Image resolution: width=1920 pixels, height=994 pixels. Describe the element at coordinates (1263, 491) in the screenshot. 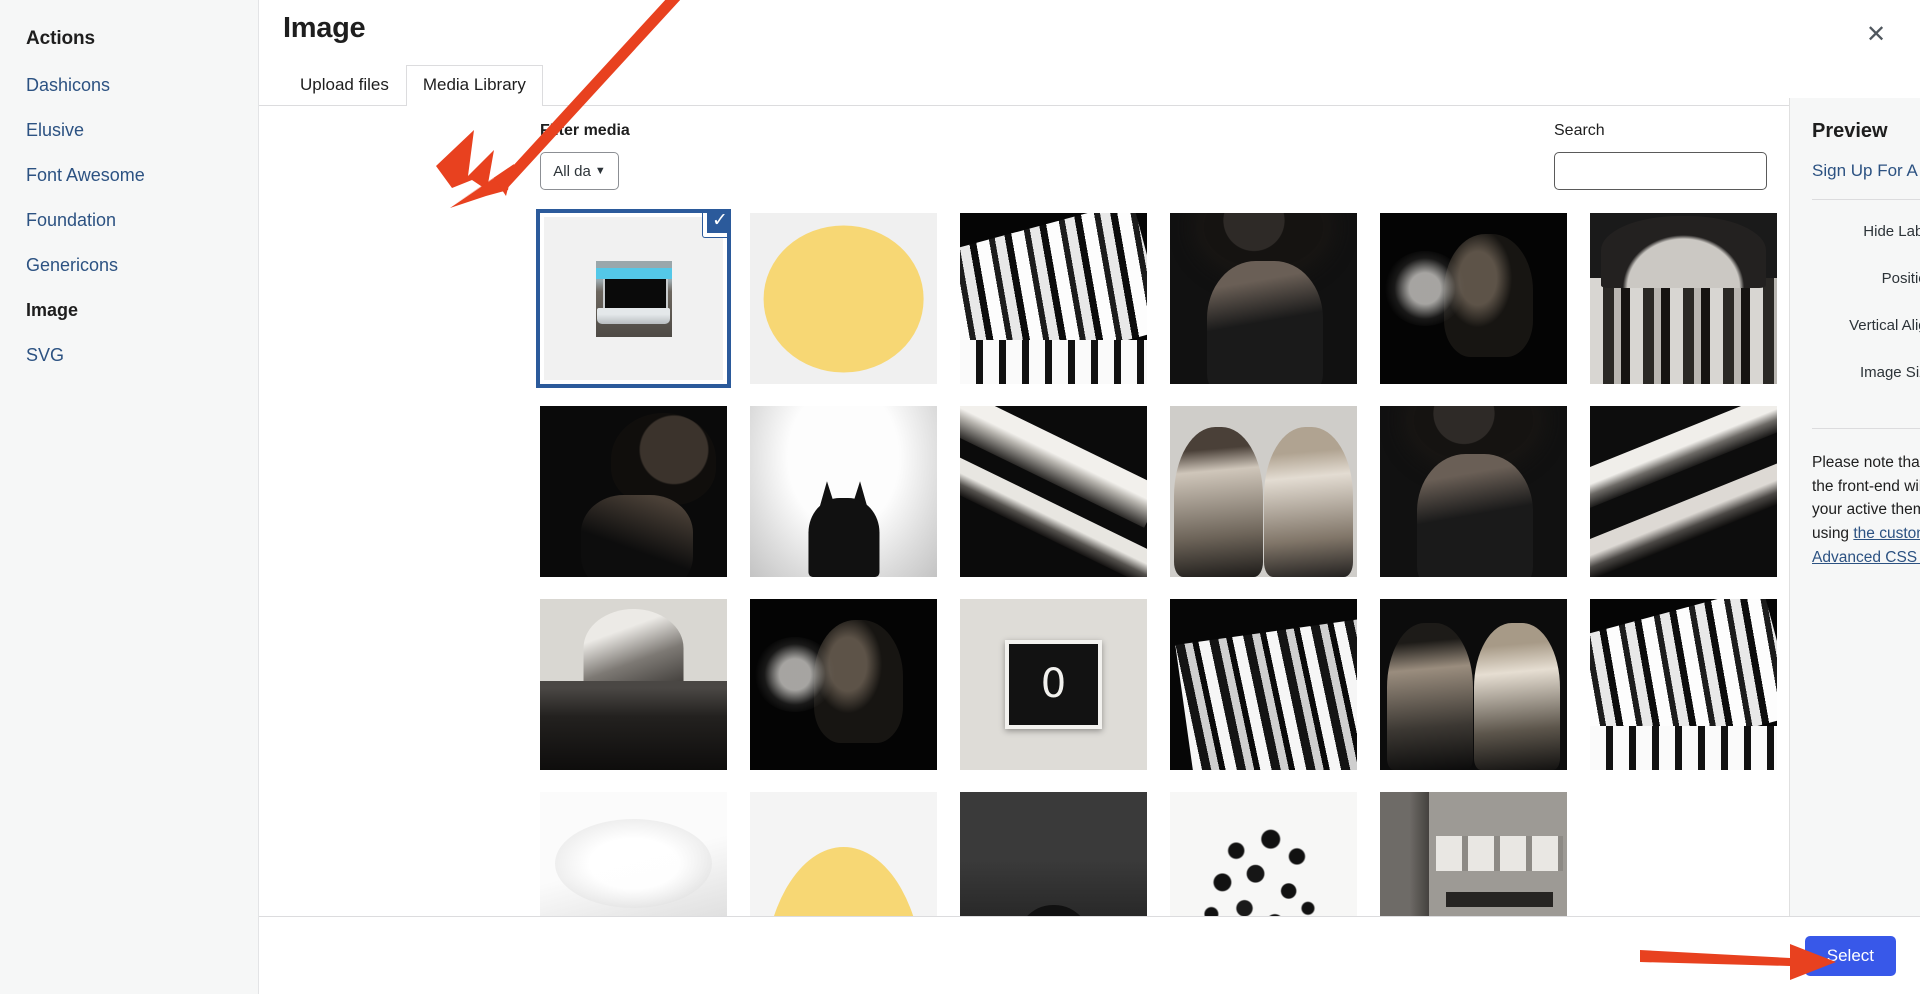

I see `media-item-two-girls-portrait-bw` at that location.